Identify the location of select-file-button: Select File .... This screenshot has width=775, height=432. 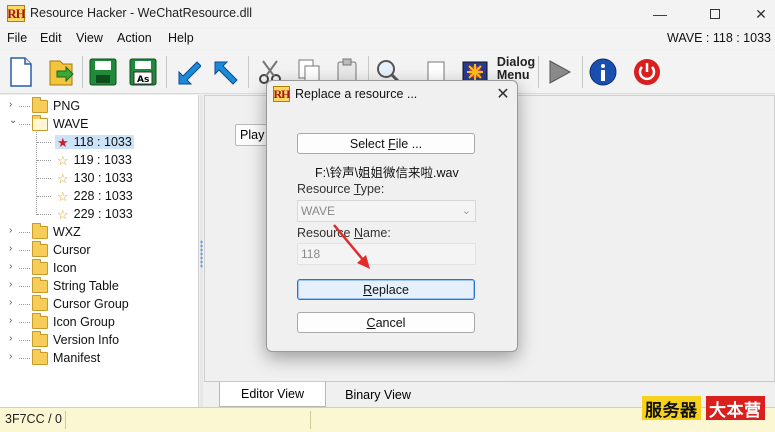
(386, 143).